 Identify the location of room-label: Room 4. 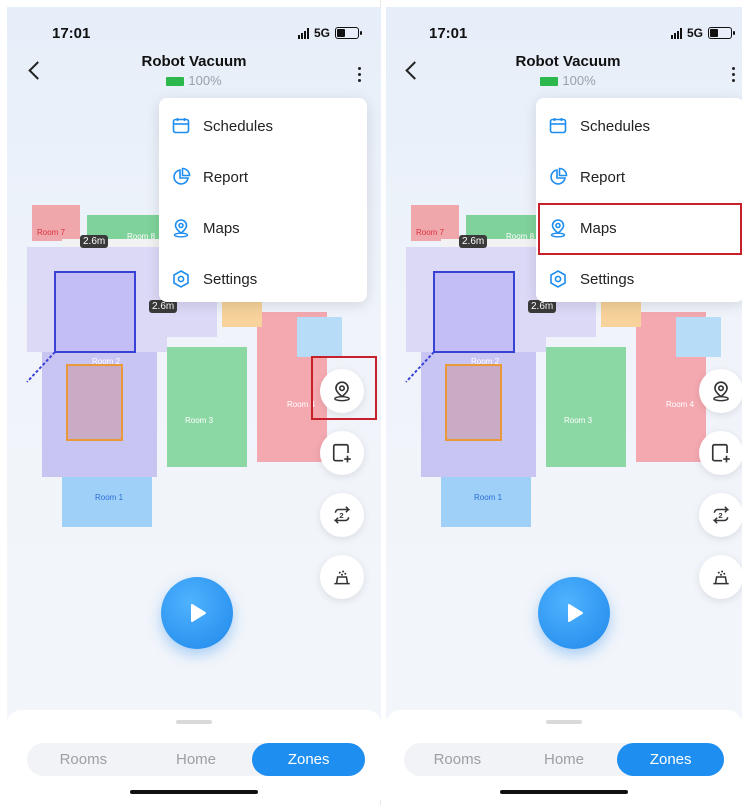
(680, 404).